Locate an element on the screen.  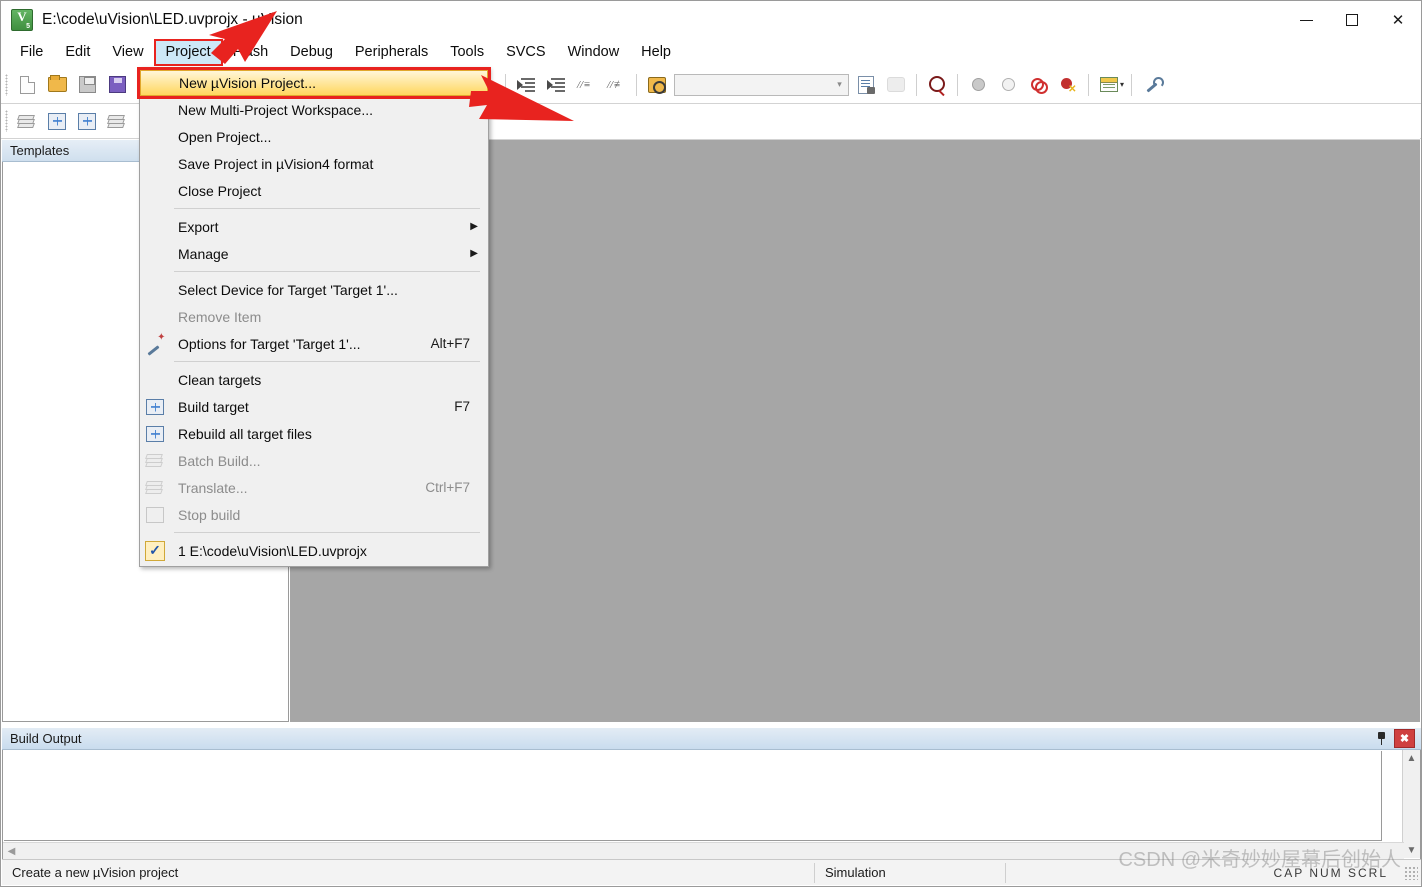
uvision-icon: 5 is located at coordinates (22, 20).